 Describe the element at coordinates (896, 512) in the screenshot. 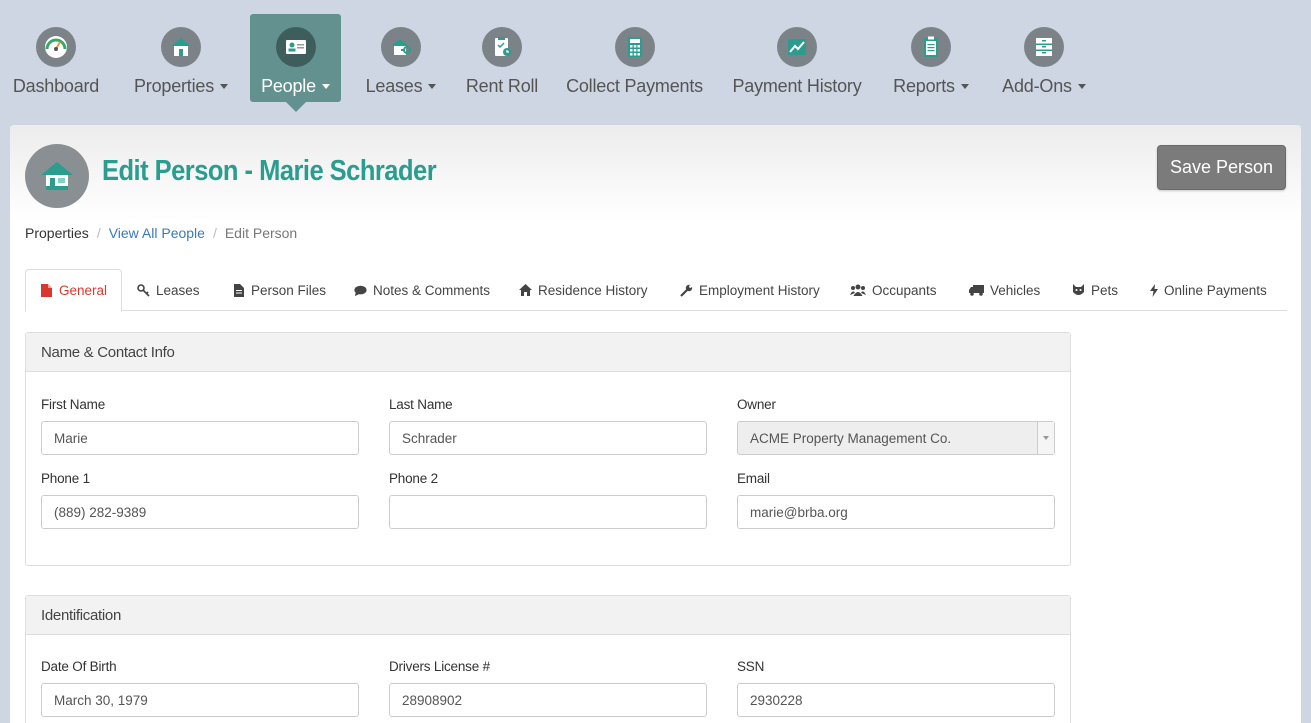

I see `email-input: marie@brba.org` at that location.